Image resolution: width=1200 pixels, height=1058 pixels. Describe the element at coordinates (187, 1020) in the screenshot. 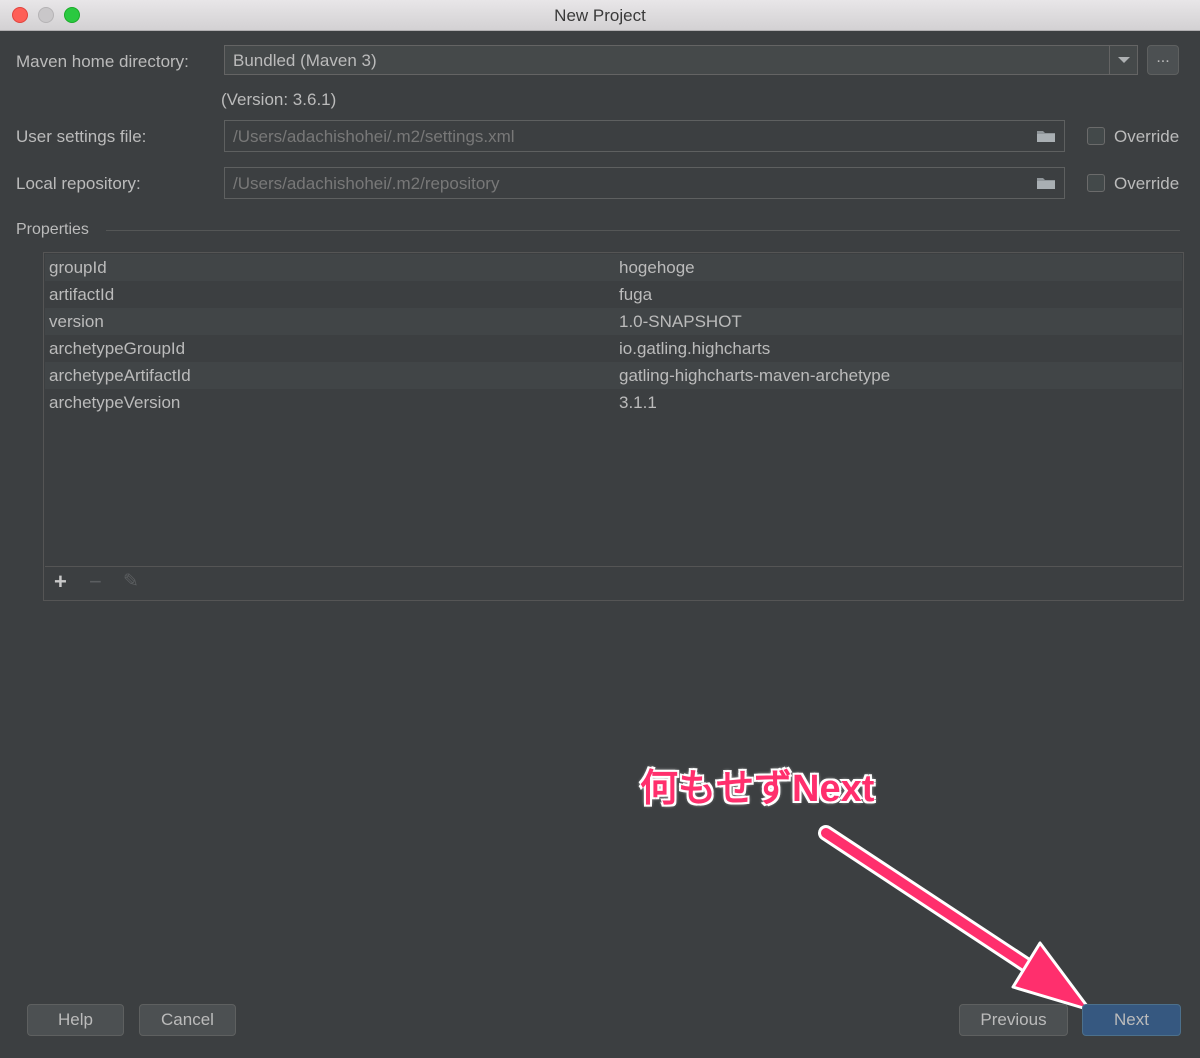

I see `cancel-button: Cancel` at that location.